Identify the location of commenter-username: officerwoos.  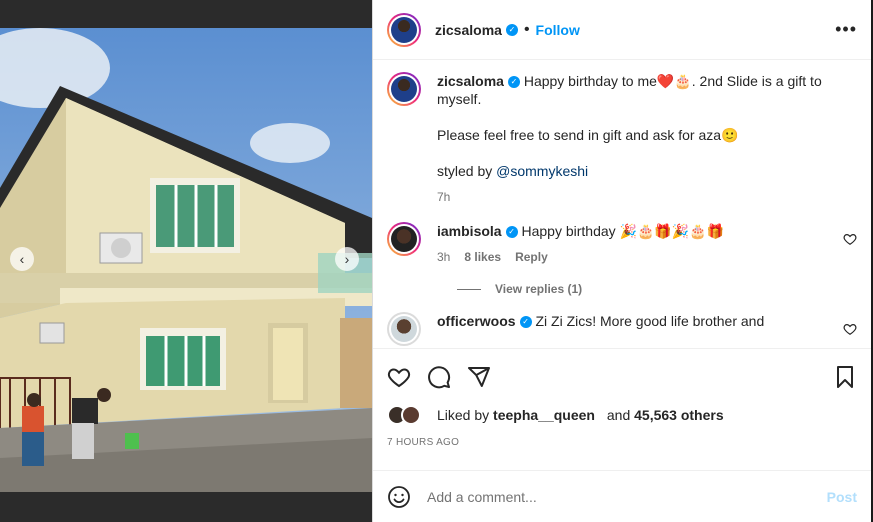
(476, 321).